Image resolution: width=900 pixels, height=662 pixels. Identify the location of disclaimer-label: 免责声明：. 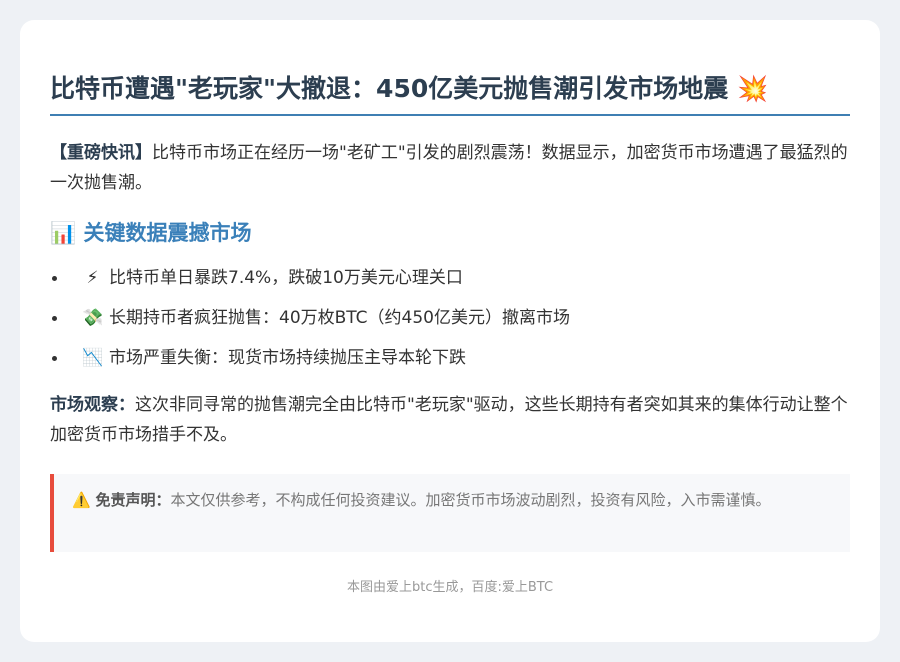
(133, 500).